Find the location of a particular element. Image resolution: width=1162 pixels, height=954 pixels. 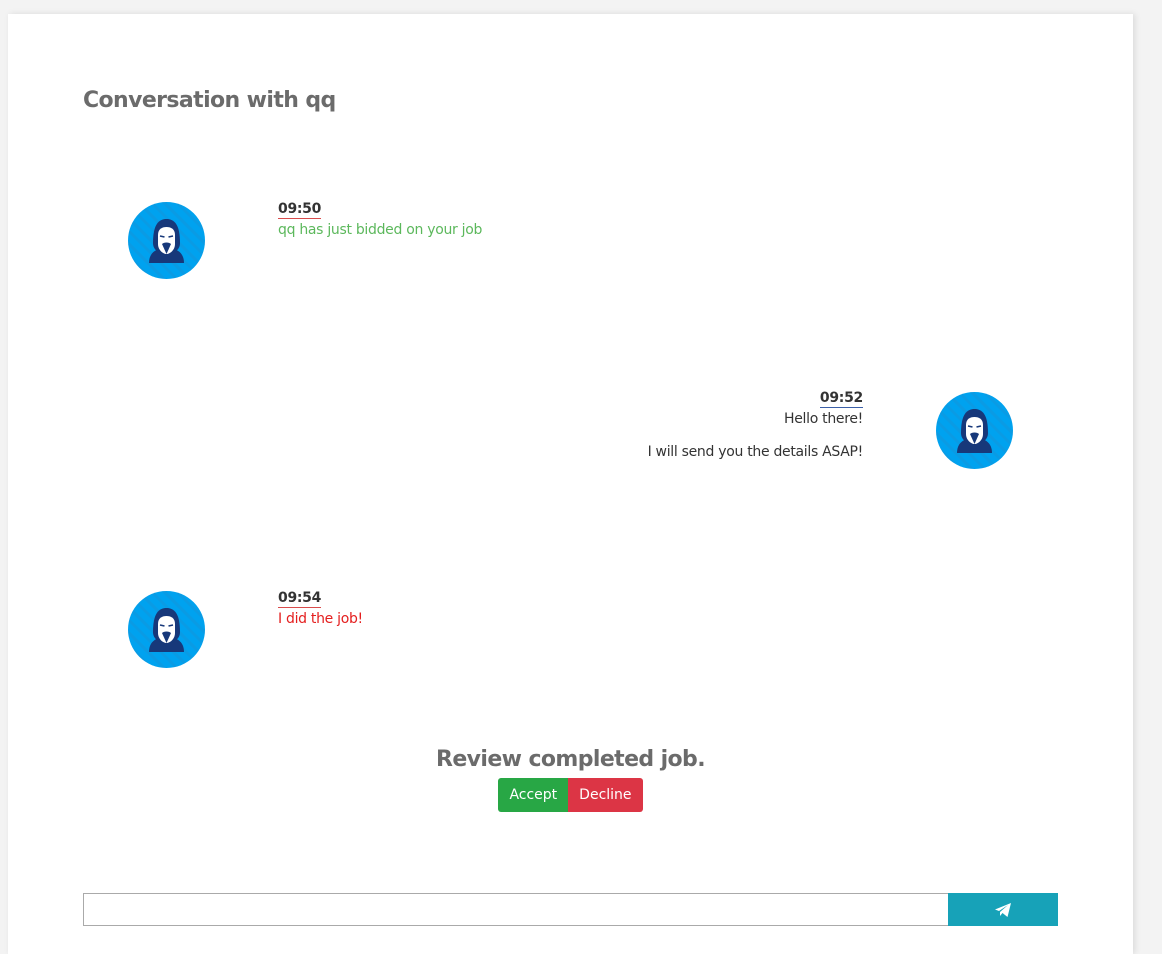

paper-plane-icon is located at coordinates (1003, 909).